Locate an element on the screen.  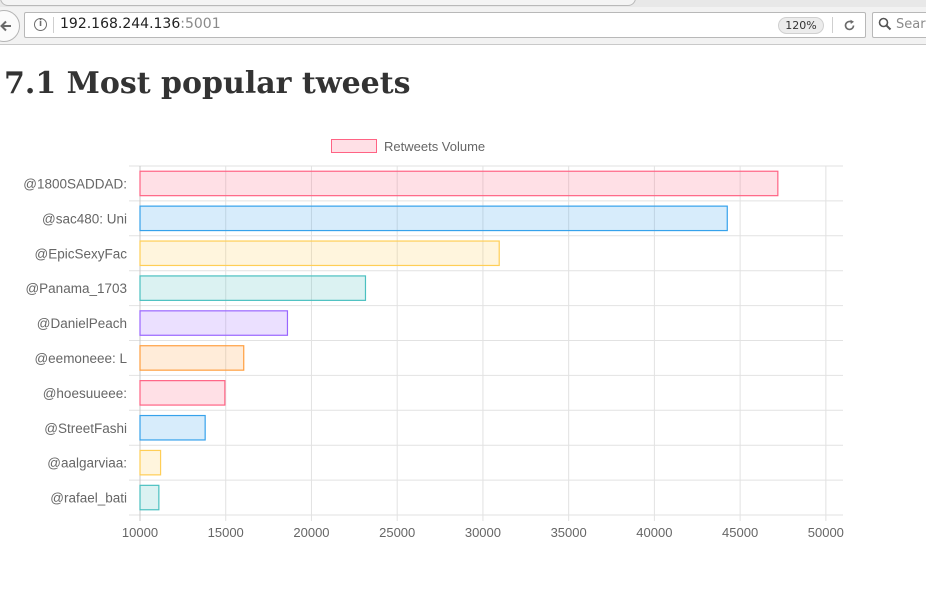
back-button is located at coordinates (10, 26).